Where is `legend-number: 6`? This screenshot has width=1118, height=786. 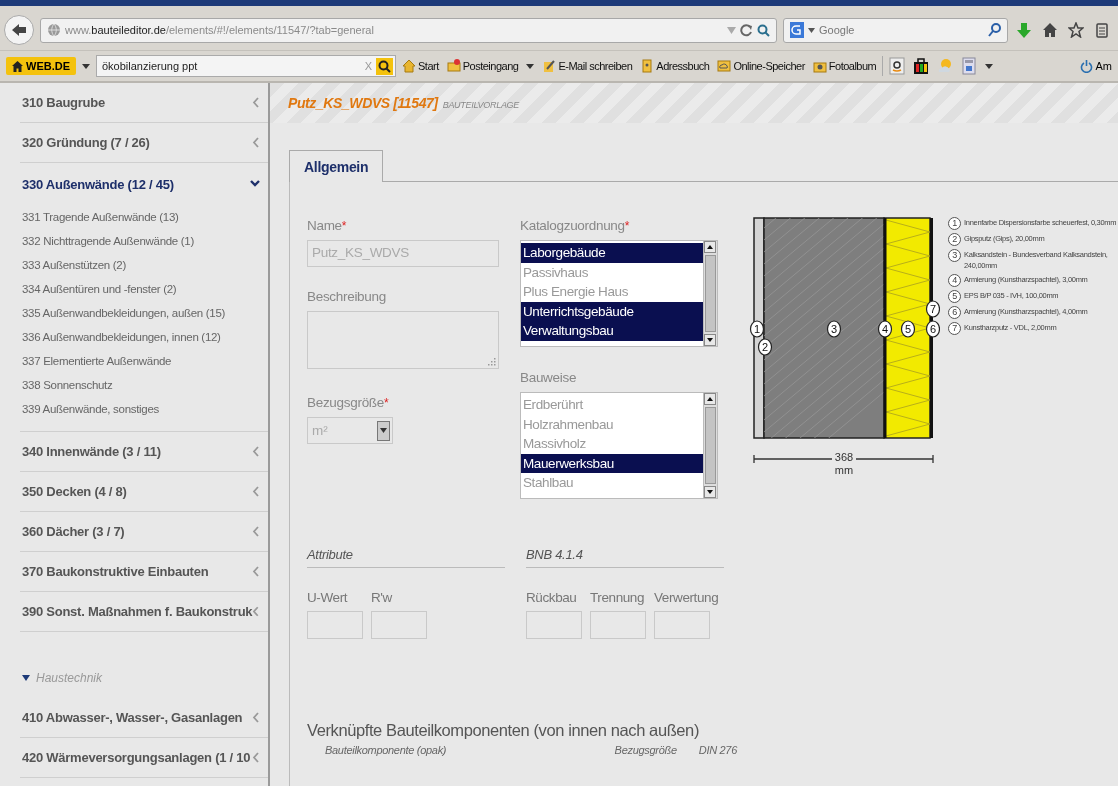
legend-number: 6 is located at coordinates (954, 312).